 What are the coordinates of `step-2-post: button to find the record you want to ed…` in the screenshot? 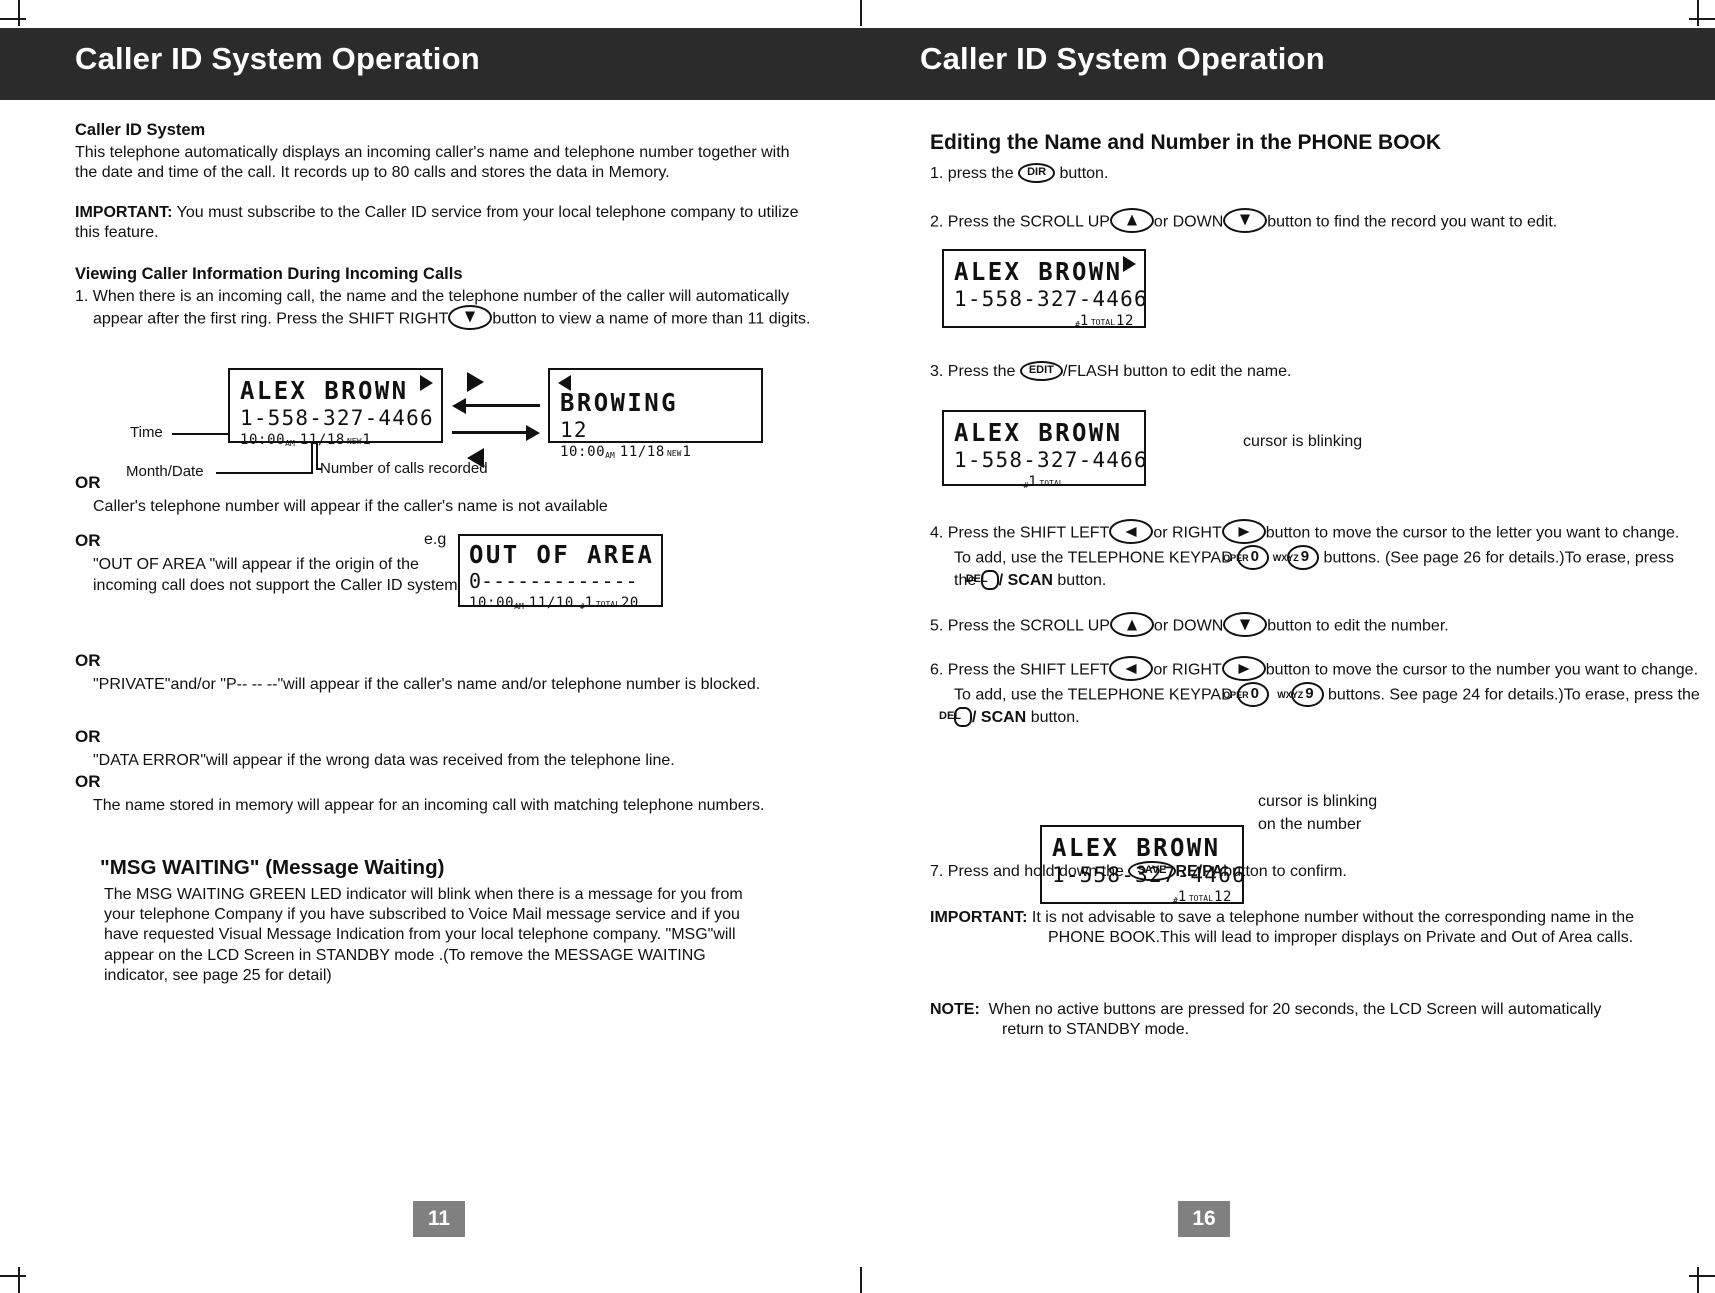 It's located at (1412, 222).